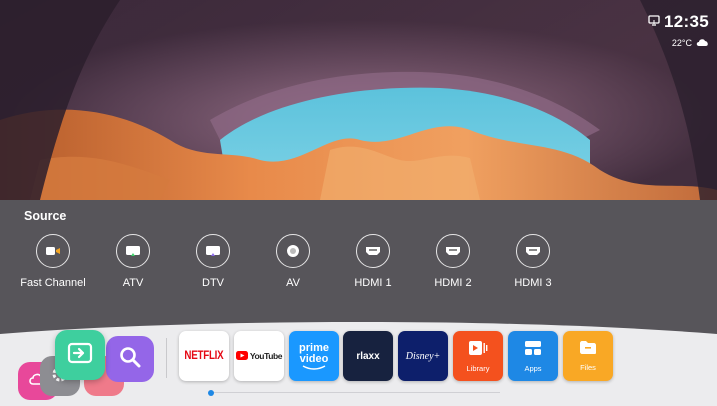 This screenshot has height=406, width=717. What do you see at coordinates (533, 350) in the screenshot?
I see `apps-grid-icon` at bounding box center [533, 350].